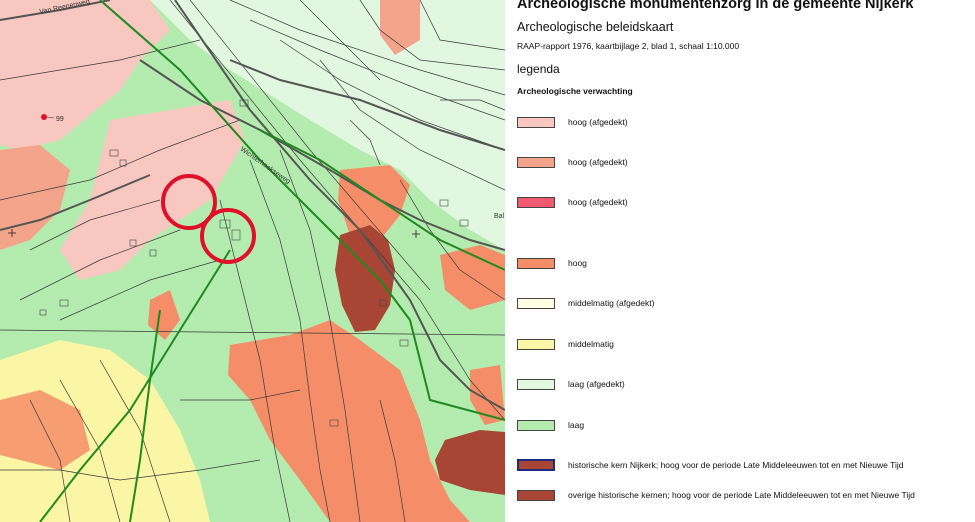  I want to click on legend-label: laag, so click(576, 425).